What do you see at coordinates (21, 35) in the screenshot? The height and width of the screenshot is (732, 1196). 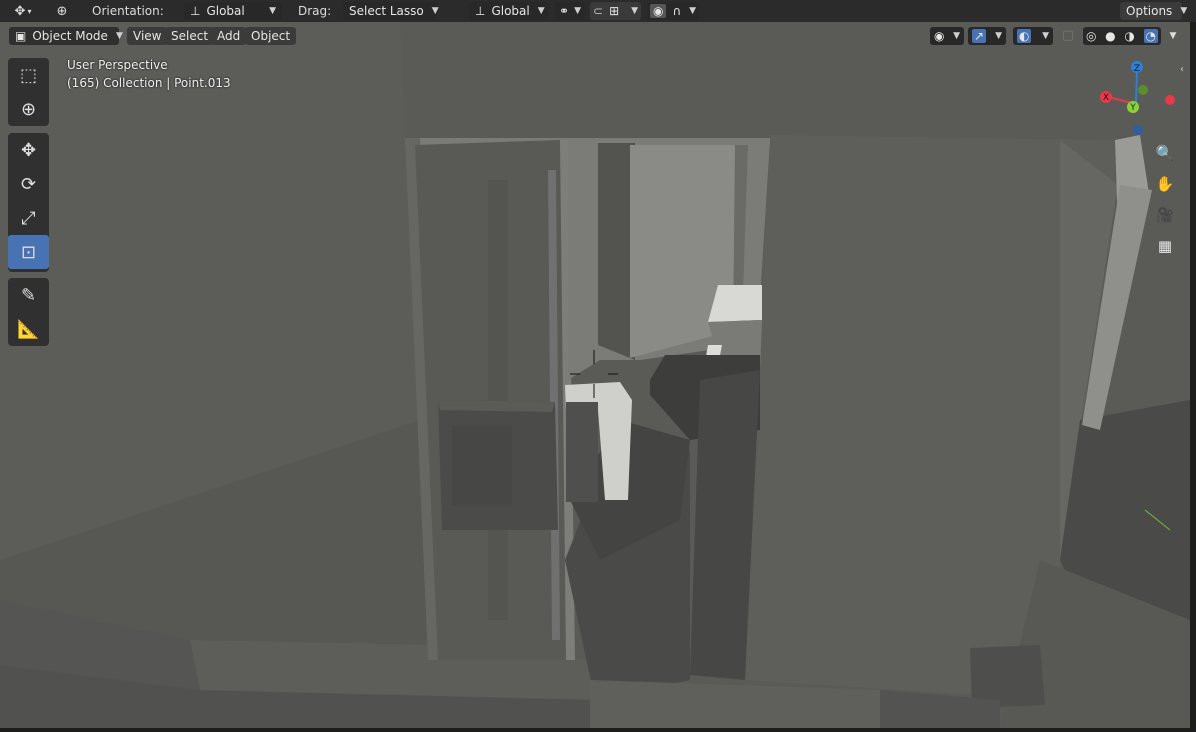 I see `object-mode-icon: ▣` at bounding box center [21, 35].